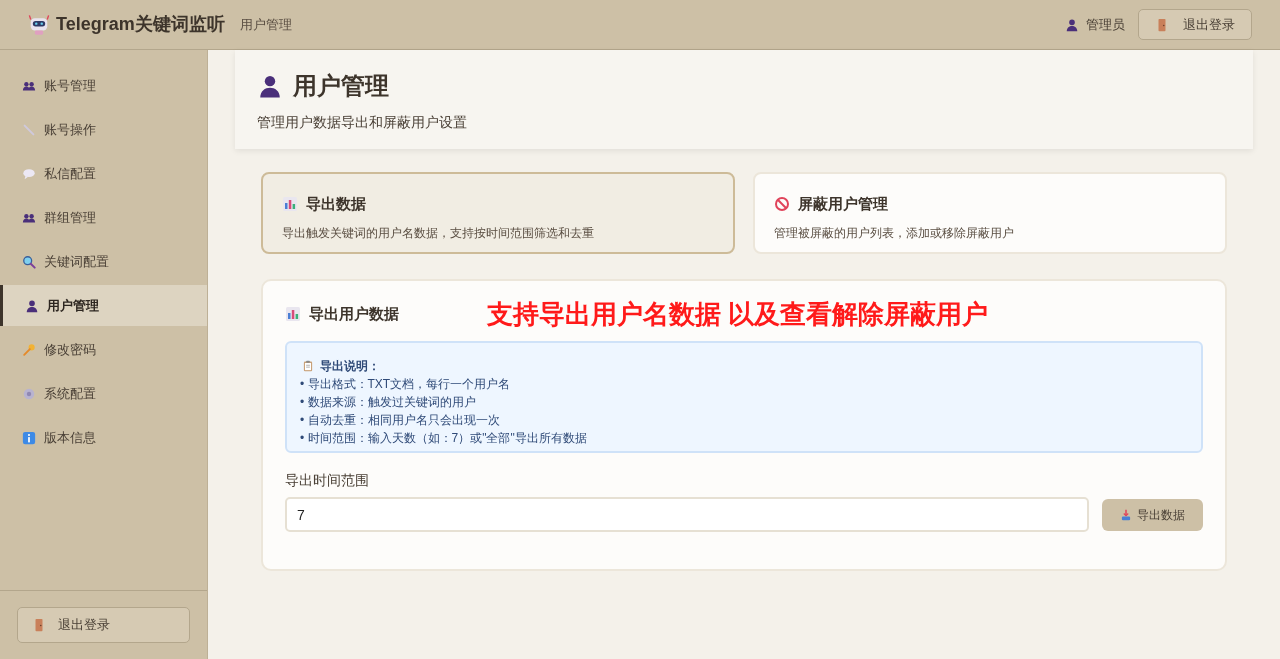  What do you see at coordinates (1152, 514) in the screenshot?
I see `export-button: 导出数据` at bounding box center [1152, 514].